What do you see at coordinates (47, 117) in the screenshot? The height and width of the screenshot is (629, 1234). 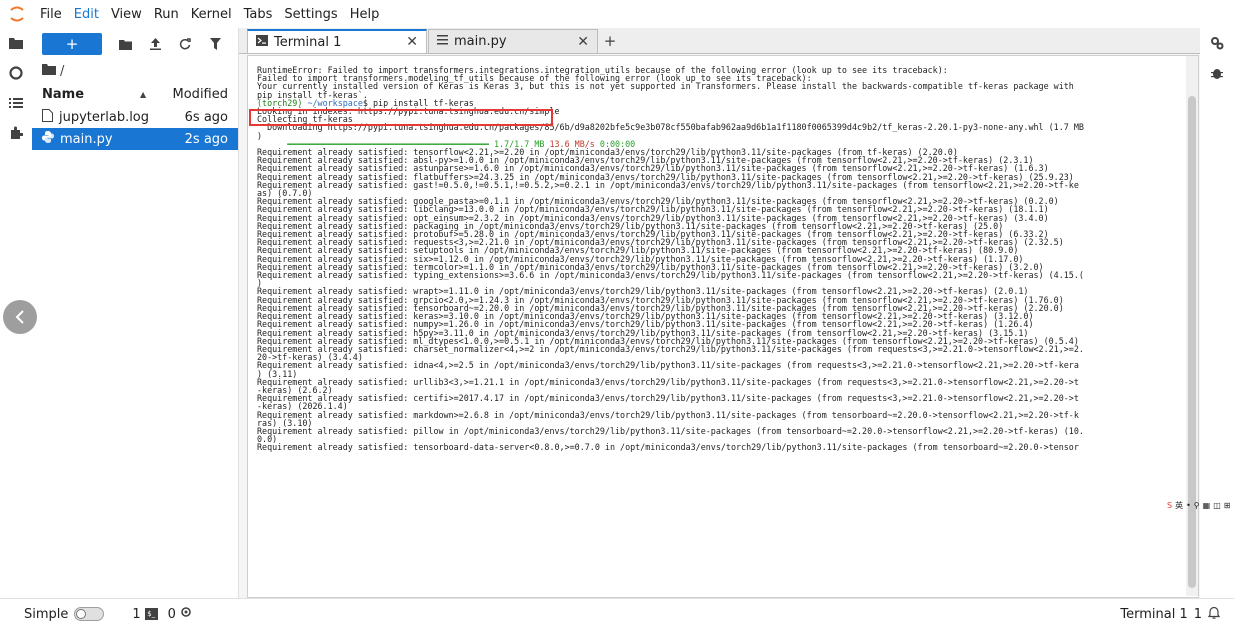 I see `file-icon` at bounding box center [47, 117].